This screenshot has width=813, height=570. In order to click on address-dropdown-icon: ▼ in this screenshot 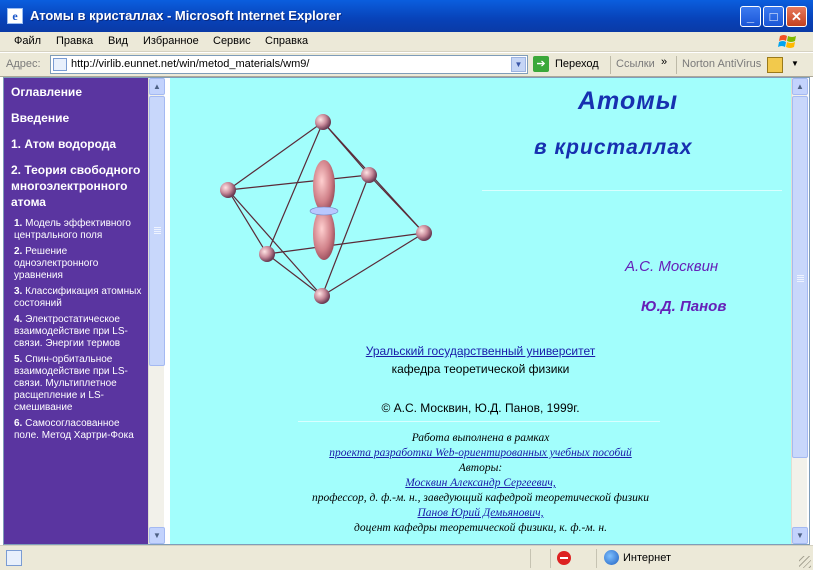, I will do `click(518, 64)`.